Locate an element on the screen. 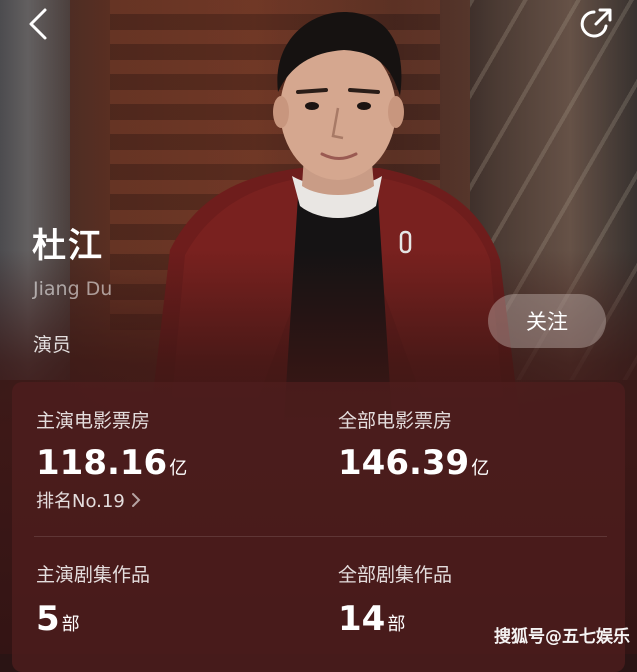 Image resolution: width=637 pixels, height=672 pixels. stat-label: 主演电影票房 is located at coordinates (93, 421).